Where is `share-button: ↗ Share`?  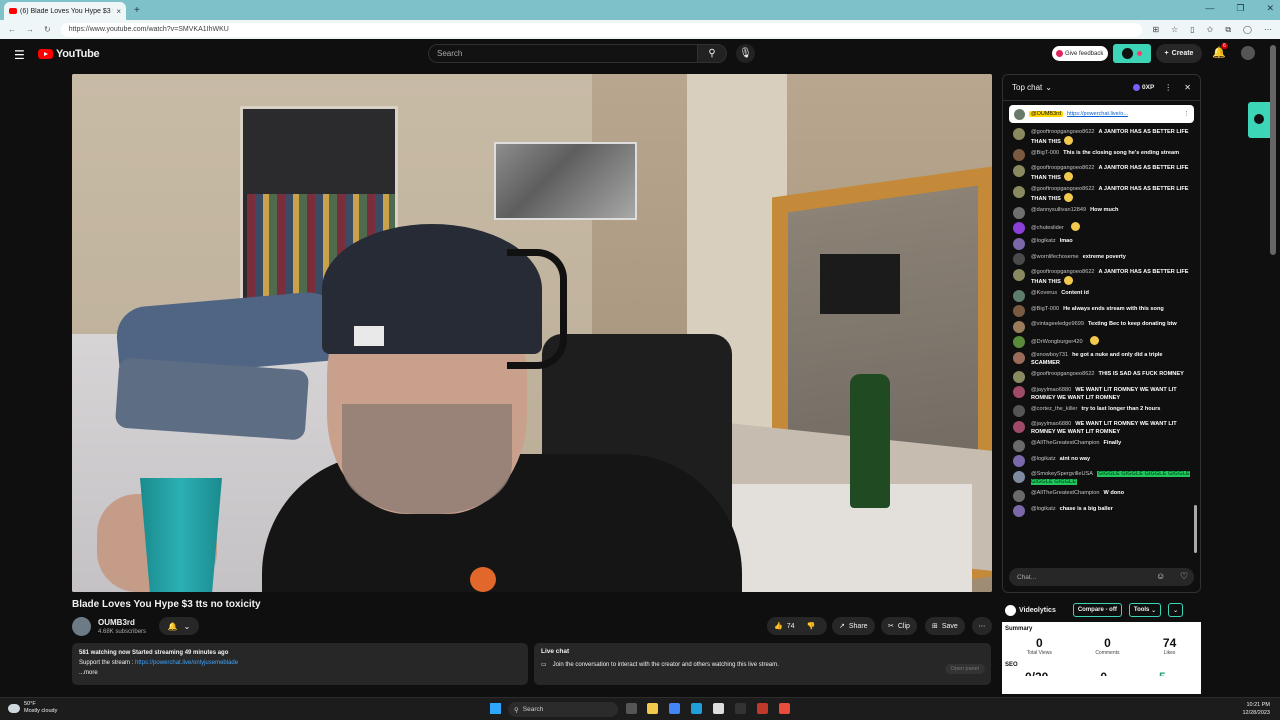
share-button: ↗ Share is located at coordinates (853, 626).